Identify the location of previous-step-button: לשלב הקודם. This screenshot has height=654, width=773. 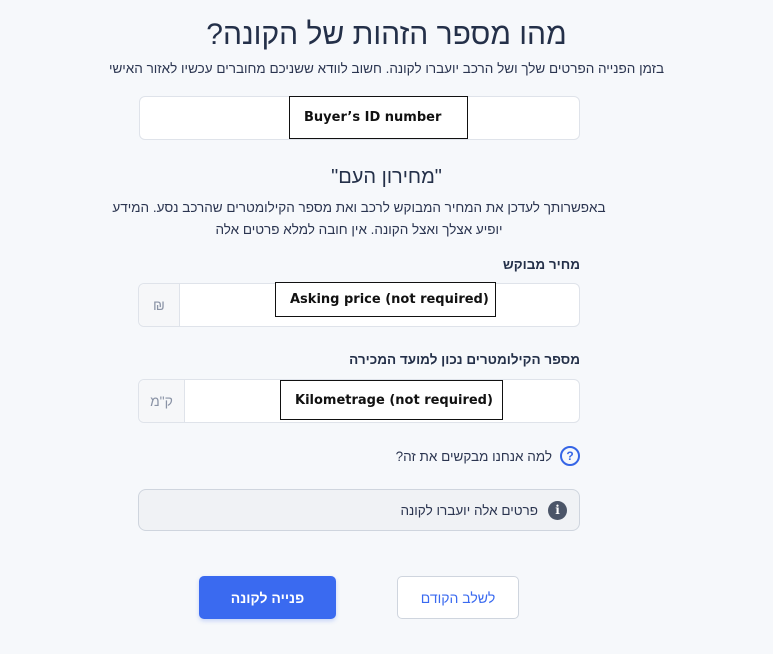
(458, 597).